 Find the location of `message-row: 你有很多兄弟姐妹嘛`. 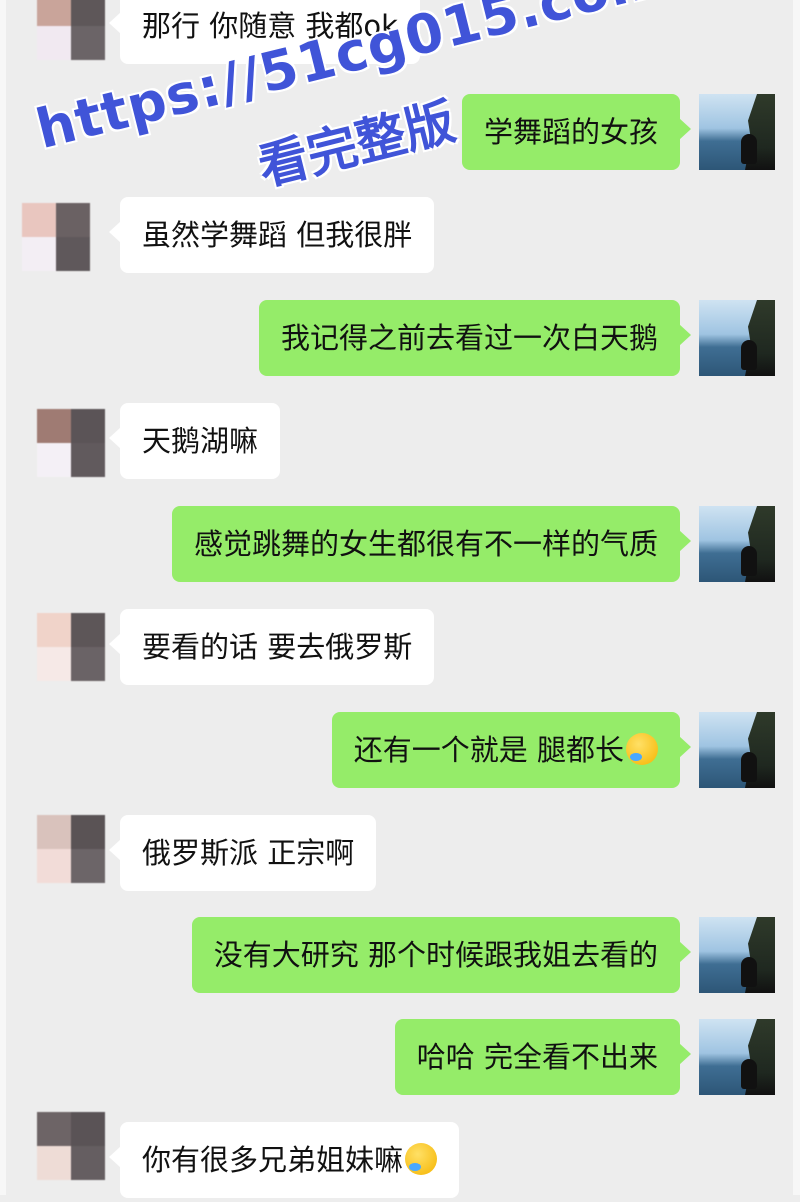

message-row: 你有很多兄弟姐妹嘛 is located at coordinates (400, 1157).